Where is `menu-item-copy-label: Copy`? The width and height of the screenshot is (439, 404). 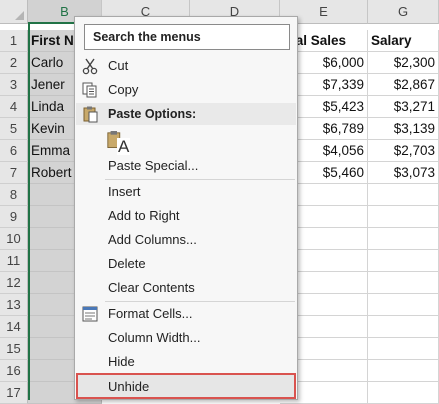
menu-item-copy-label: Copy is located at coordinates (123, 89).